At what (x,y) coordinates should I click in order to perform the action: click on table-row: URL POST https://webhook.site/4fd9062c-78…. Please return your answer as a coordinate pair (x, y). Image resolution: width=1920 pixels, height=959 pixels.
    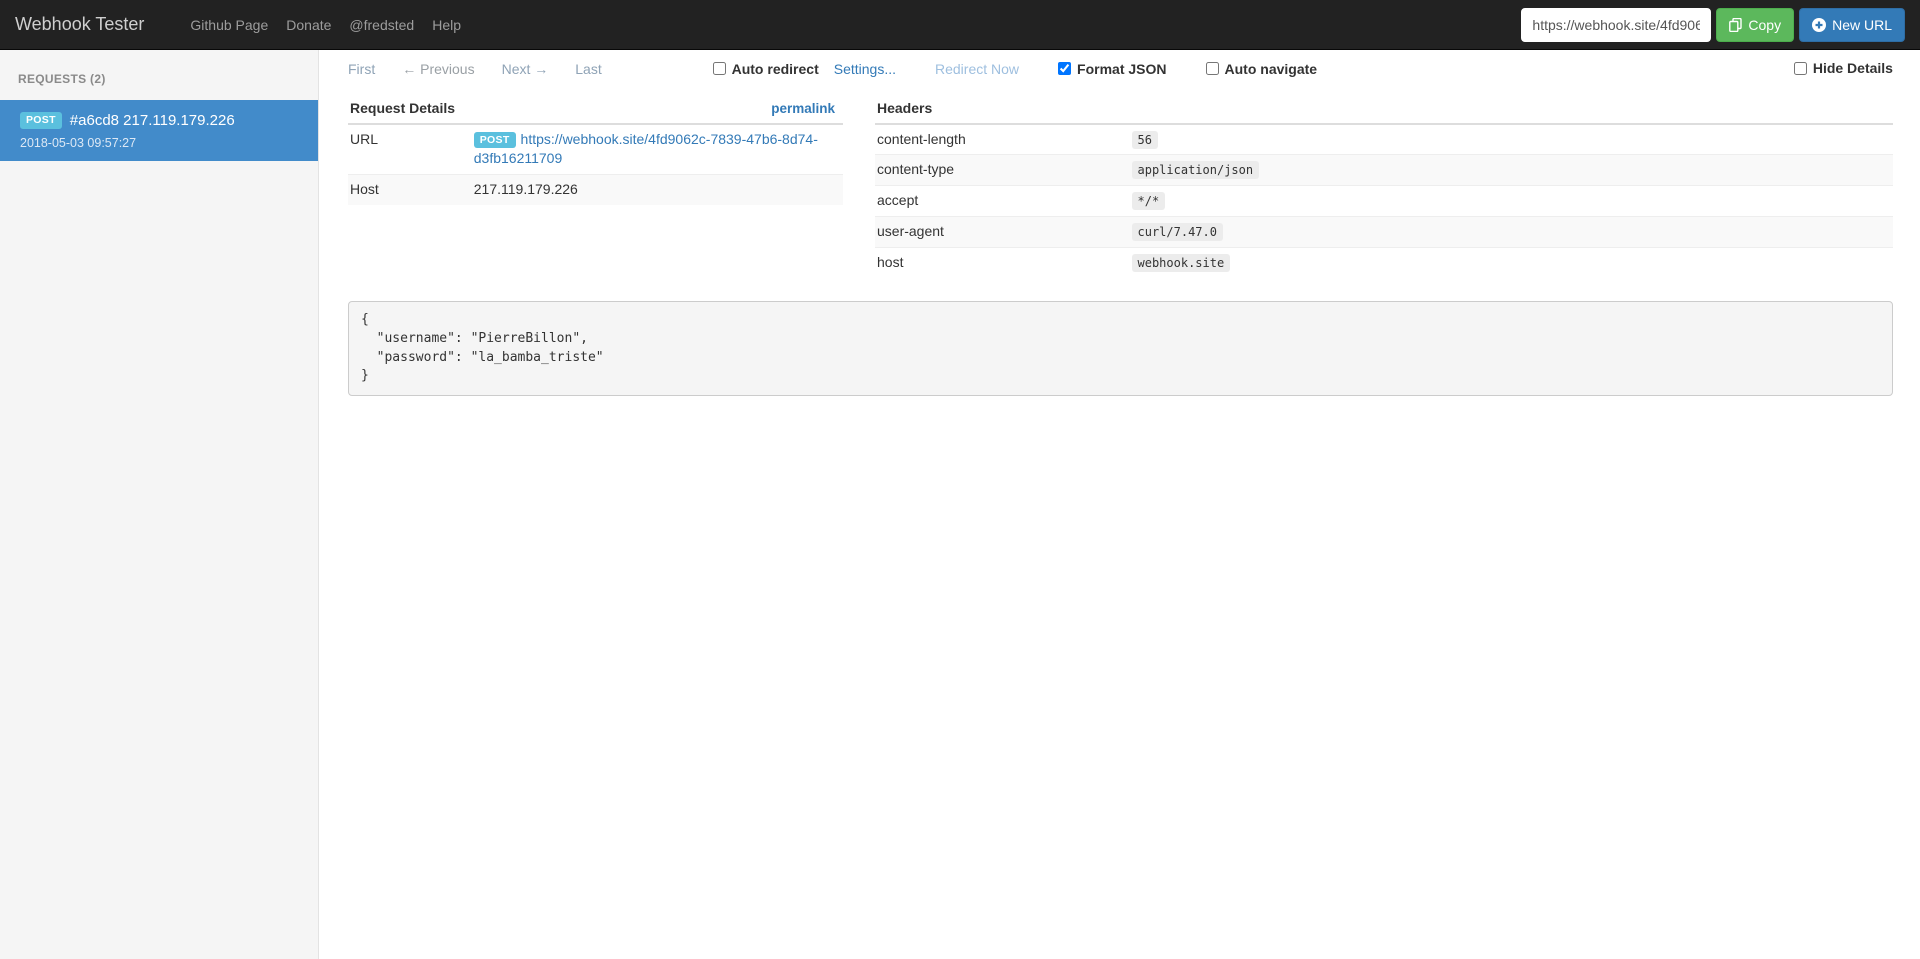
    Looking at the image, I should click on (595, 149).